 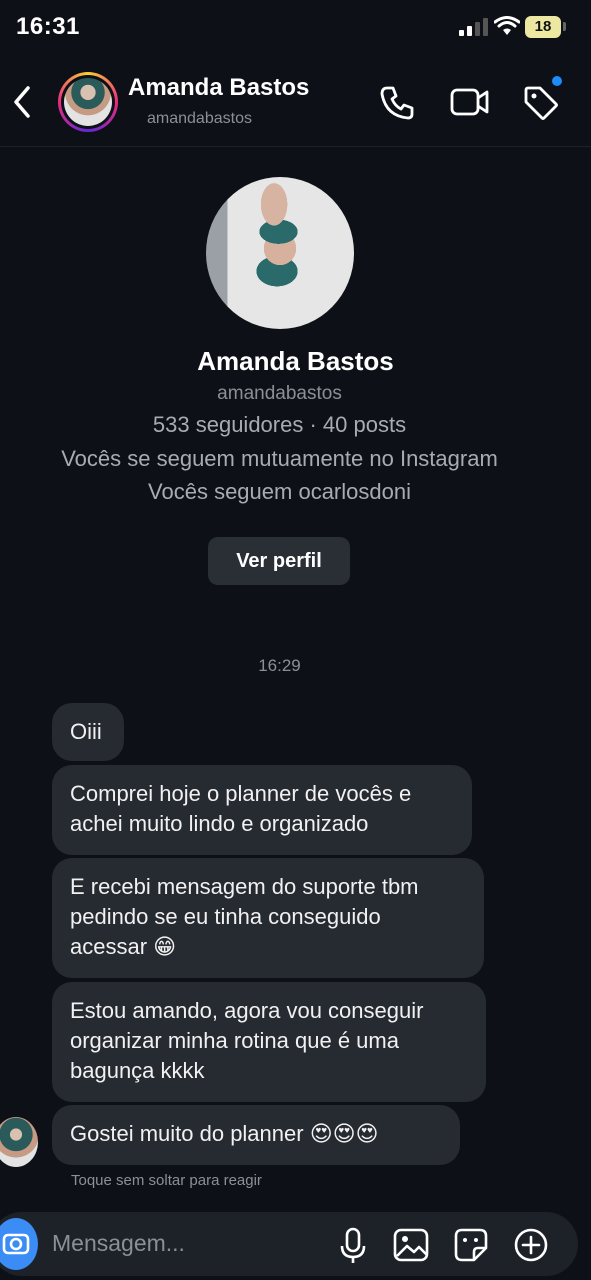 I want to click on notification-dot, so click(x=557, y=81).